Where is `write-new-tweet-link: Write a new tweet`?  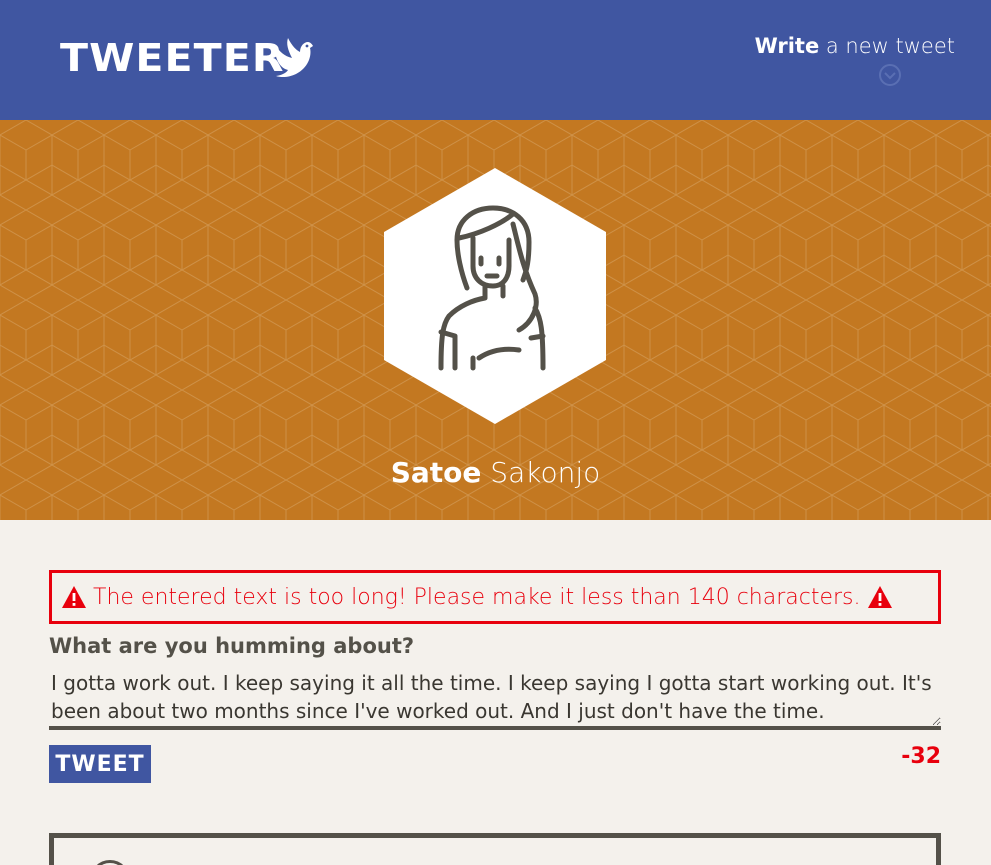 write-new-tweet-link: Write a new tweet is located at coordinates (855, 46).